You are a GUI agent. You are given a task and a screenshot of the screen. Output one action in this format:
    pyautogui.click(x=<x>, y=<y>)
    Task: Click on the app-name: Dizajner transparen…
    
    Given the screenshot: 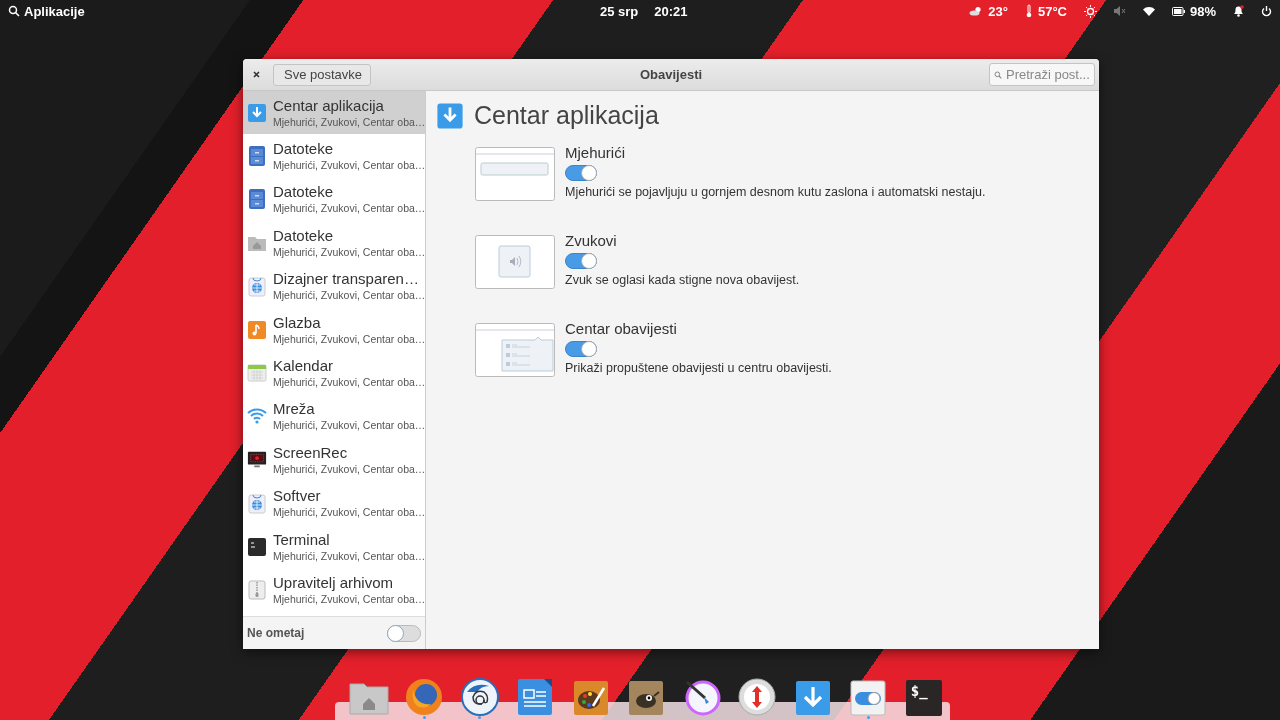 What is the action you would take?
    pyautogui.click(x=346, y=279)
    